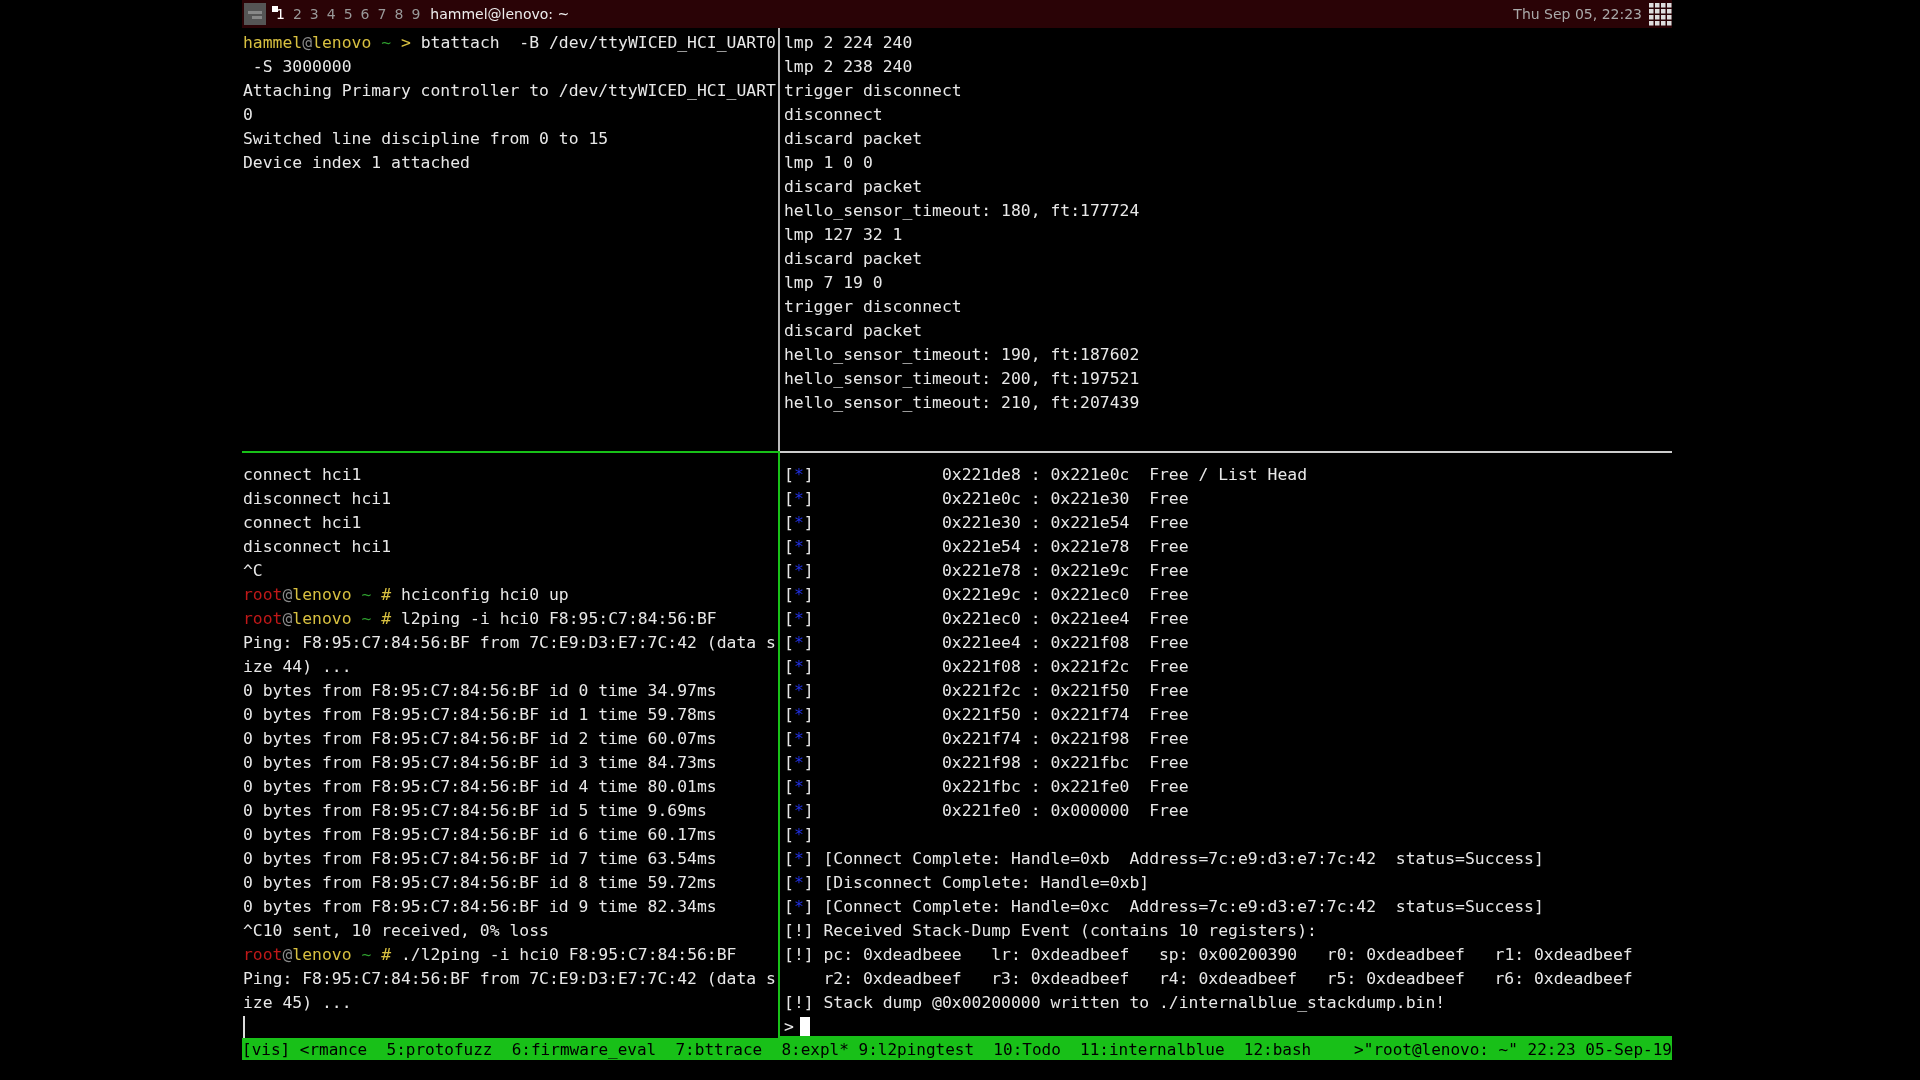 Image resolution: width=1920 pixels, height=1080 pixels. What do you see at coordinates (833, 283) in the screenshot?
I see `output-line: lmp 7 19 0` at bounding box center [833, 283].